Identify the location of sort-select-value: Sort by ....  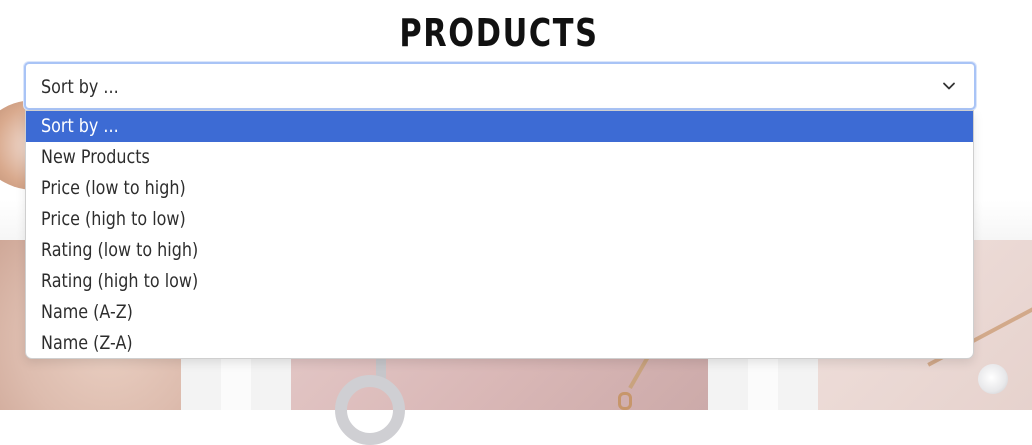
(80, 87).